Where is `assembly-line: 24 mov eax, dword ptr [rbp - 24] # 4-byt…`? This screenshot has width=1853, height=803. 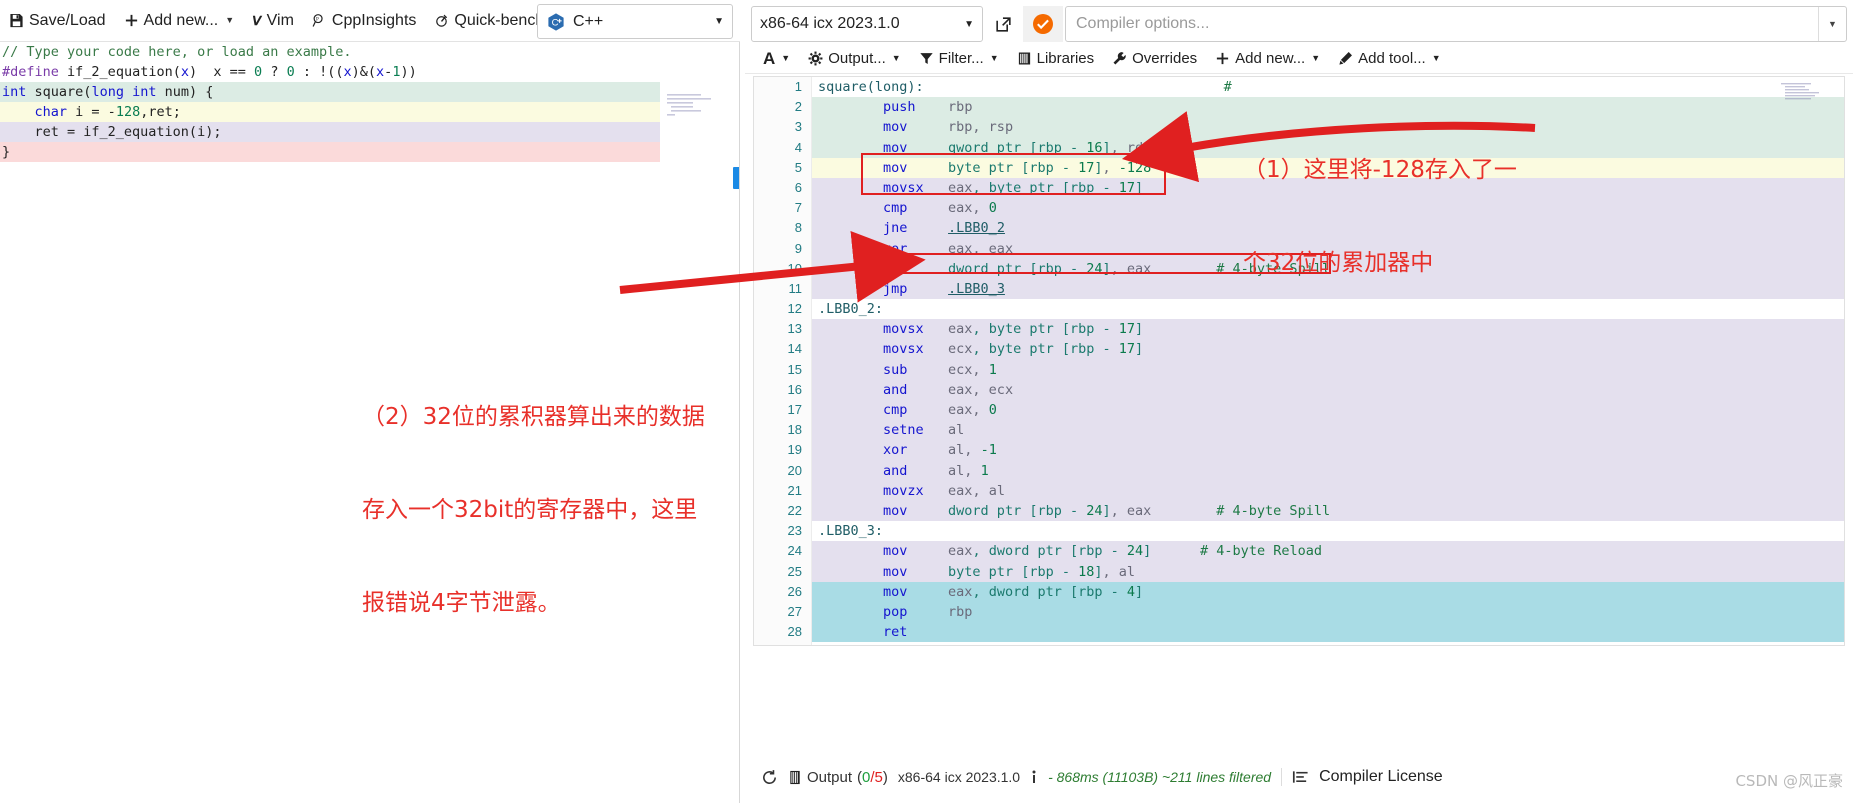 assembly-line: 24 mov eax, dword ptr [rbp - 24] # 4-byt… is located at coordinates (1299, 551).